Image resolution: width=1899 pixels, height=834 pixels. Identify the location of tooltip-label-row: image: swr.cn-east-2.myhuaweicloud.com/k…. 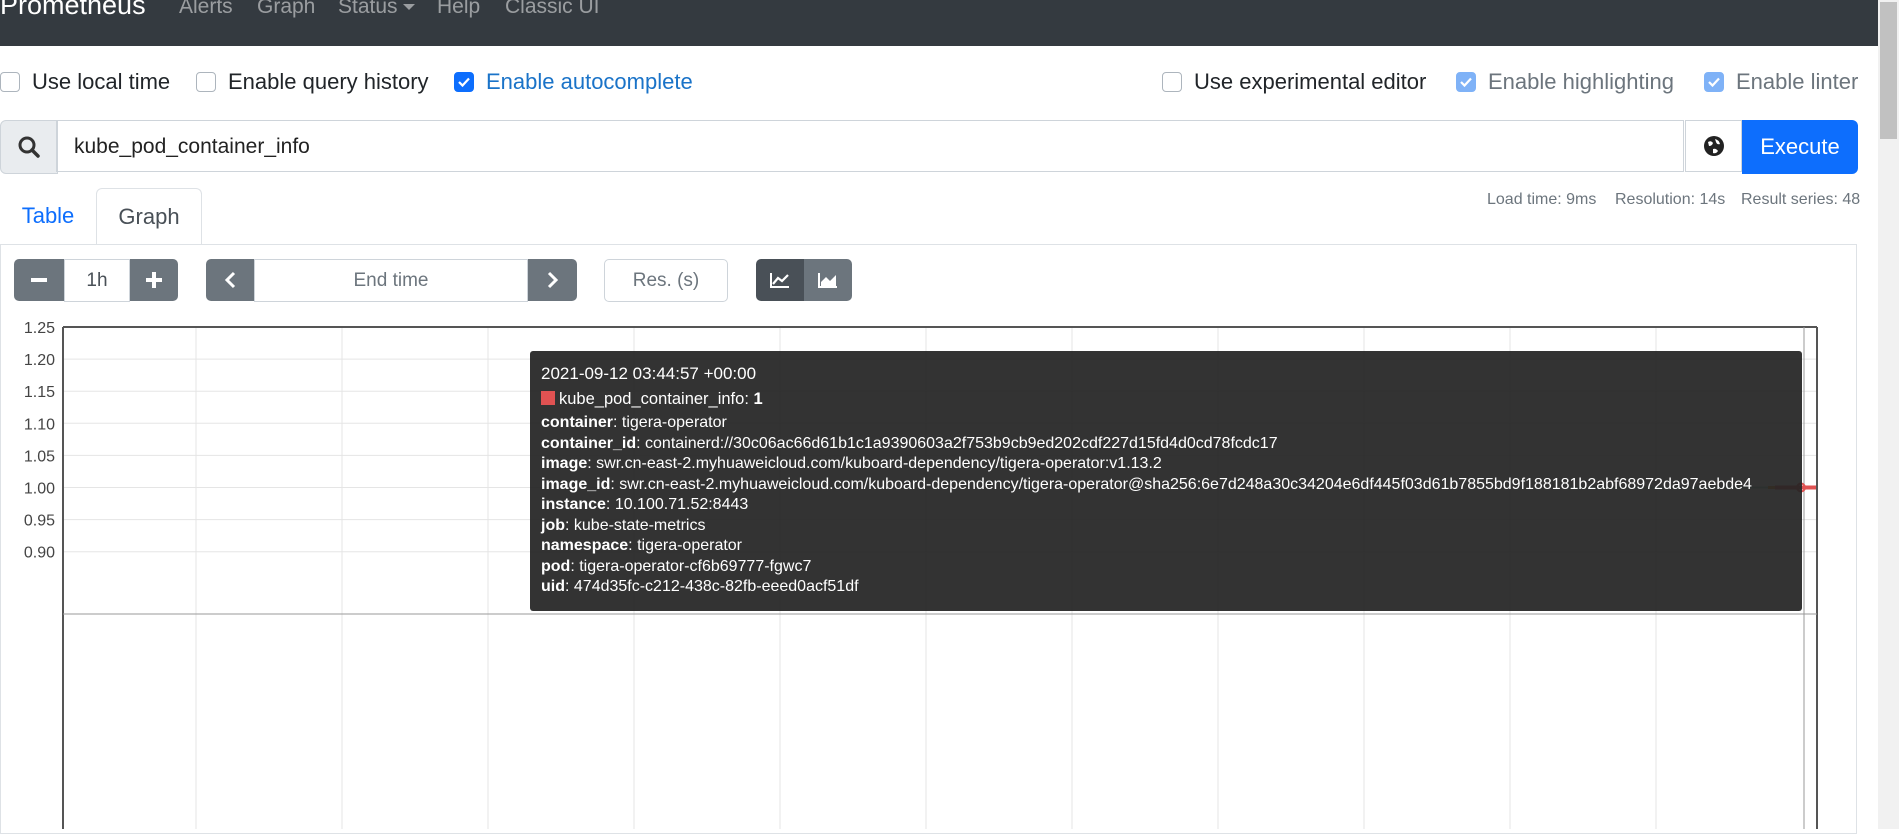
(1166, 464).